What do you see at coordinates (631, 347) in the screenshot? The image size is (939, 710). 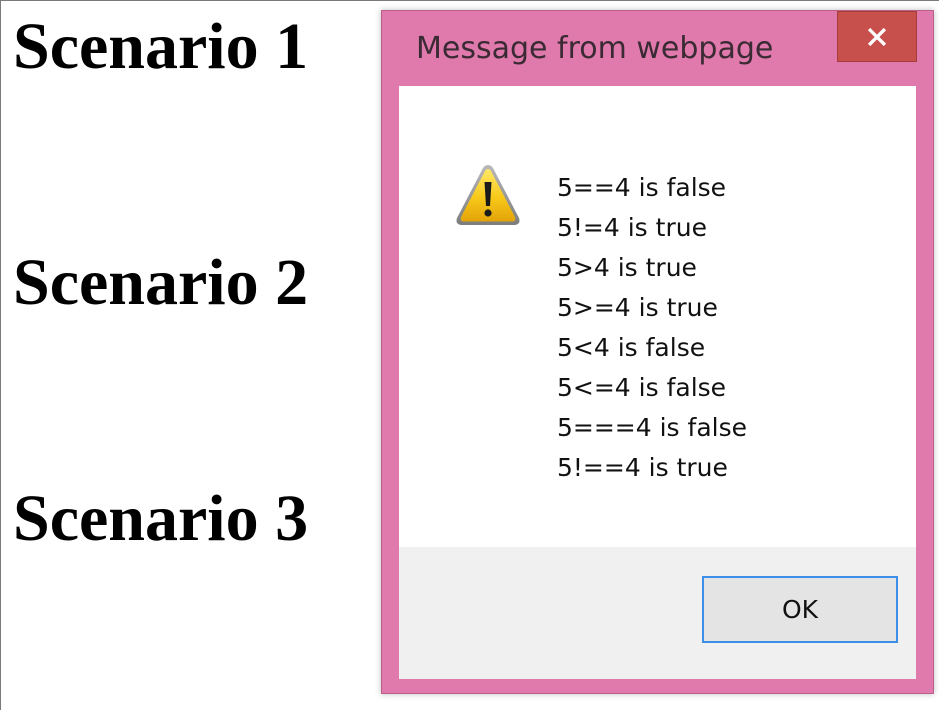 I see `message-line: 5<4 is false` at bounding box center [631, 347].